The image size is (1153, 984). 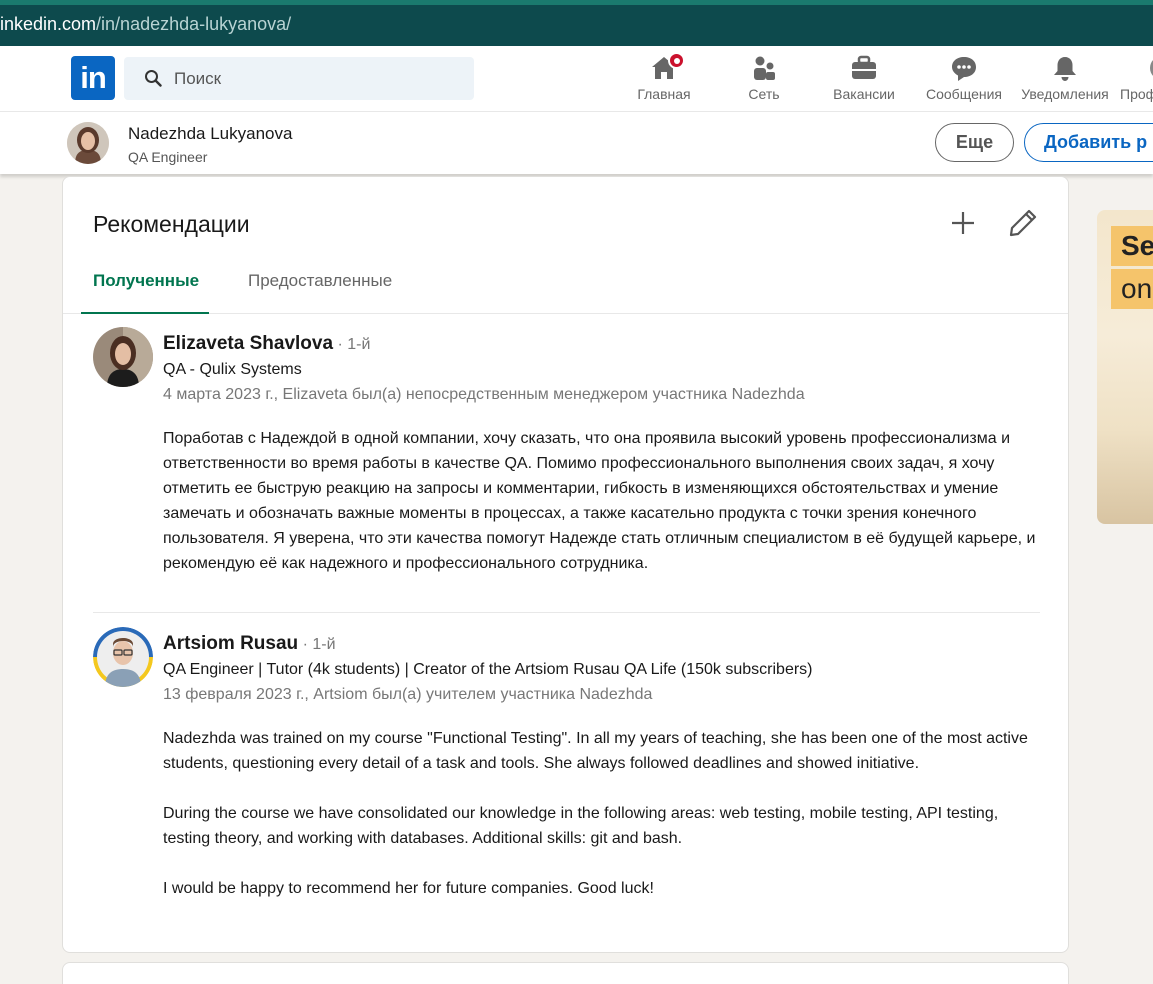 I want to click on url-path: /in/nadezhda-lukyanova/, so click(x=194, y=24).